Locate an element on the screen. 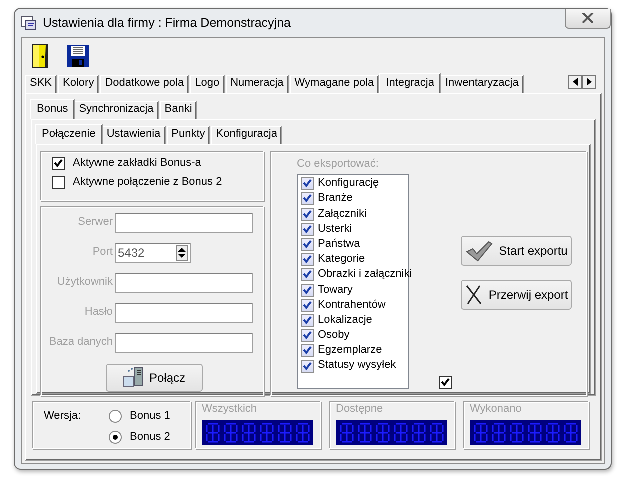 The width and height of the screenshot is (621, 487). scroll-right-button is located at coordinates (589, 82).